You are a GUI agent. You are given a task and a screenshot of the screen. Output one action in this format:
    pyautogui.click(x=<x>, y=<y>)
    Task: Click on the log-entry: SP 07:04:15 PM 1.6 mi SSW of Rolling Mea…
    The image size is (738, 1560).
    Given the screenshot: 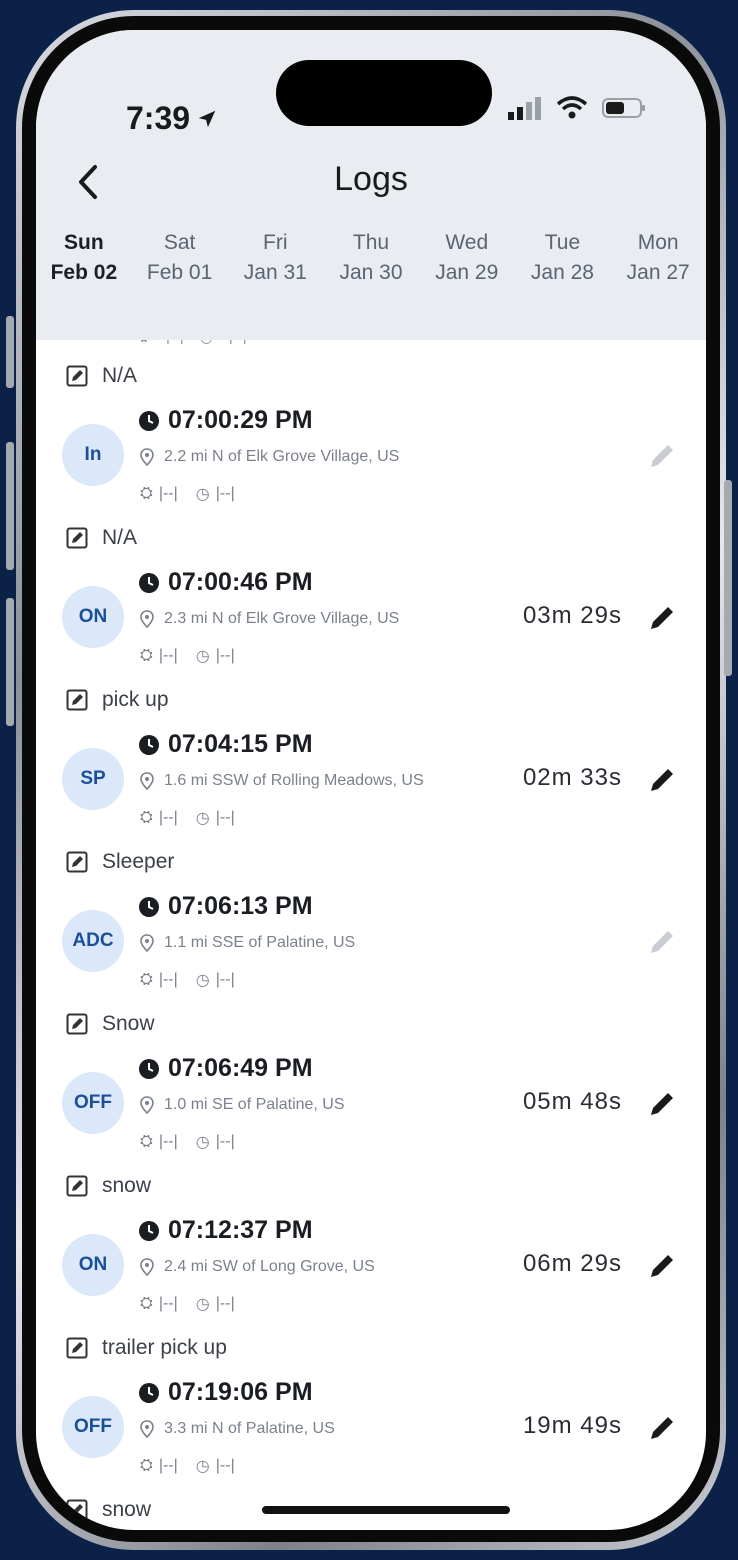 What is the action you would take?
    pyautogui.click(x=371, y=794)
    